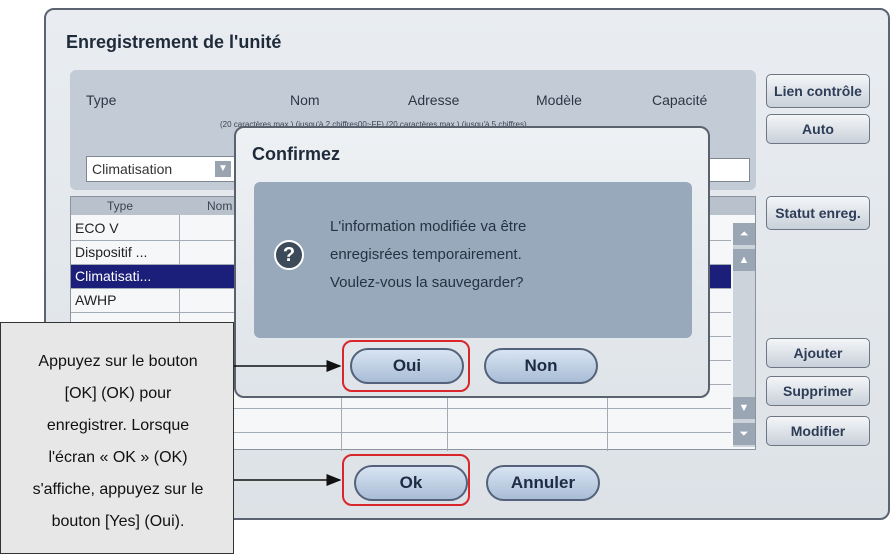  Describe the element at coordinates (118, 521) in the screenshot. I see `callout-line: bouton [Yes] (Oui).` at that location.